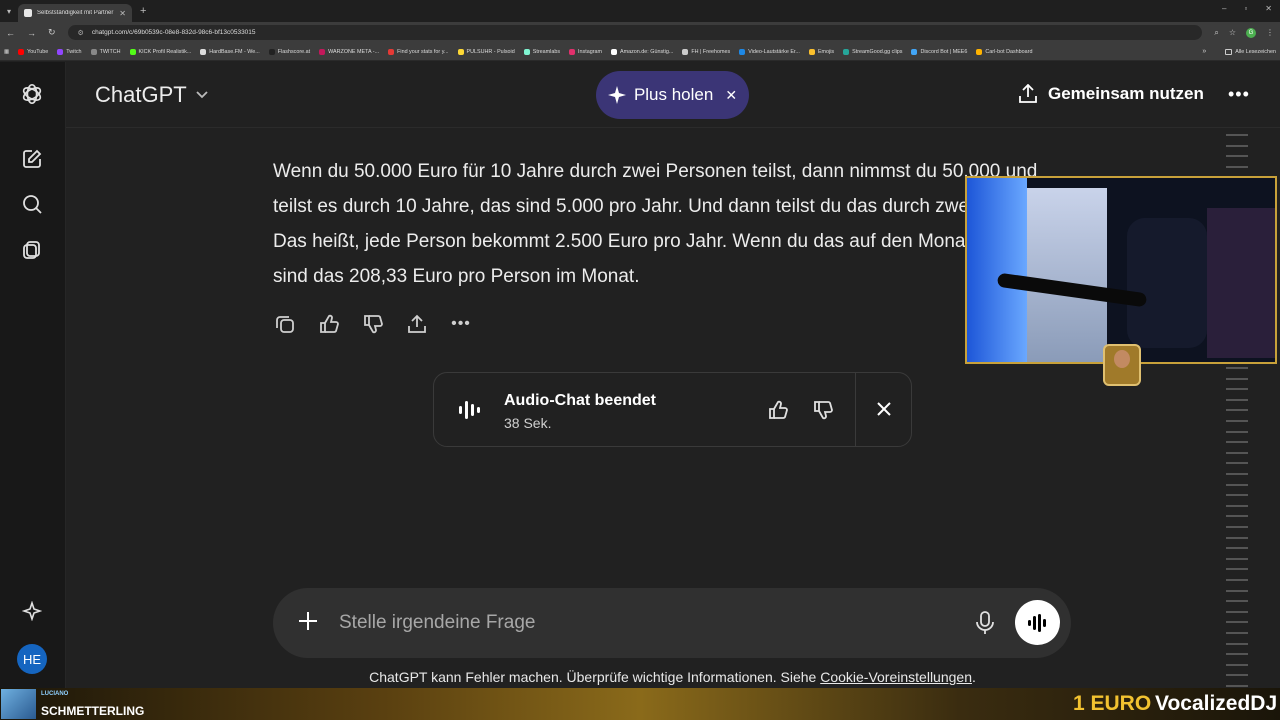 The width and height of the screenshot is (1280, 720). What do you see at coordinates (1270, 32) in the screenshot?
I see `browser-menu-icon: ⋮` at bounding box center [1270, 32].